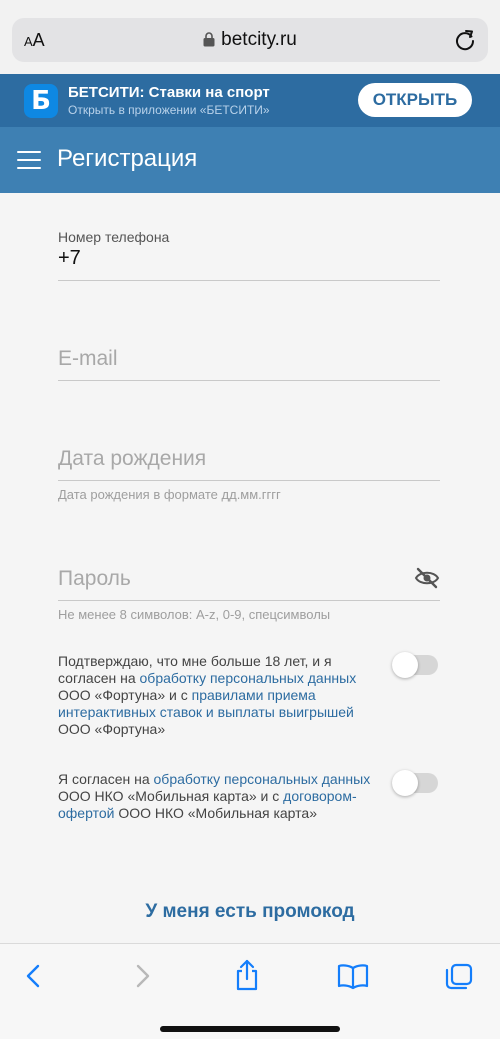 The width and height of the screenshot is (500, 1039). What do you see at coordinates (127, 158) in the screenshot?
I see `page-title: Регистрация` at bounding box center [127, 158].